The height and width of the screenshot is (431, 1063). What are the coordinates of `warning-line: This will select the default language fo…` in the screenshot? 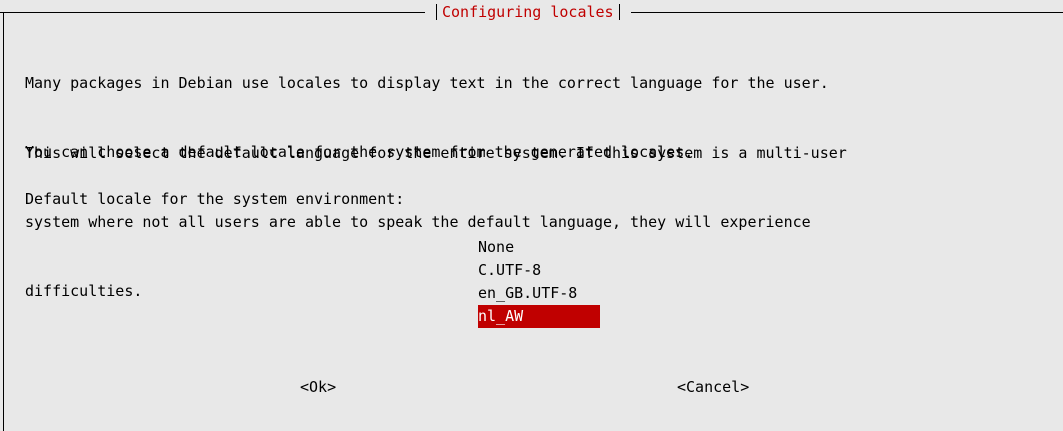 It's located at (436, 153).